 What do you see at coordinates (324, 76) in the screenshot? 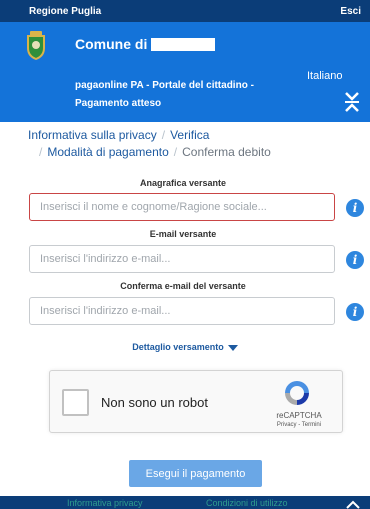
I see `language-selector: Italiano` at bounding box center [324, 76].